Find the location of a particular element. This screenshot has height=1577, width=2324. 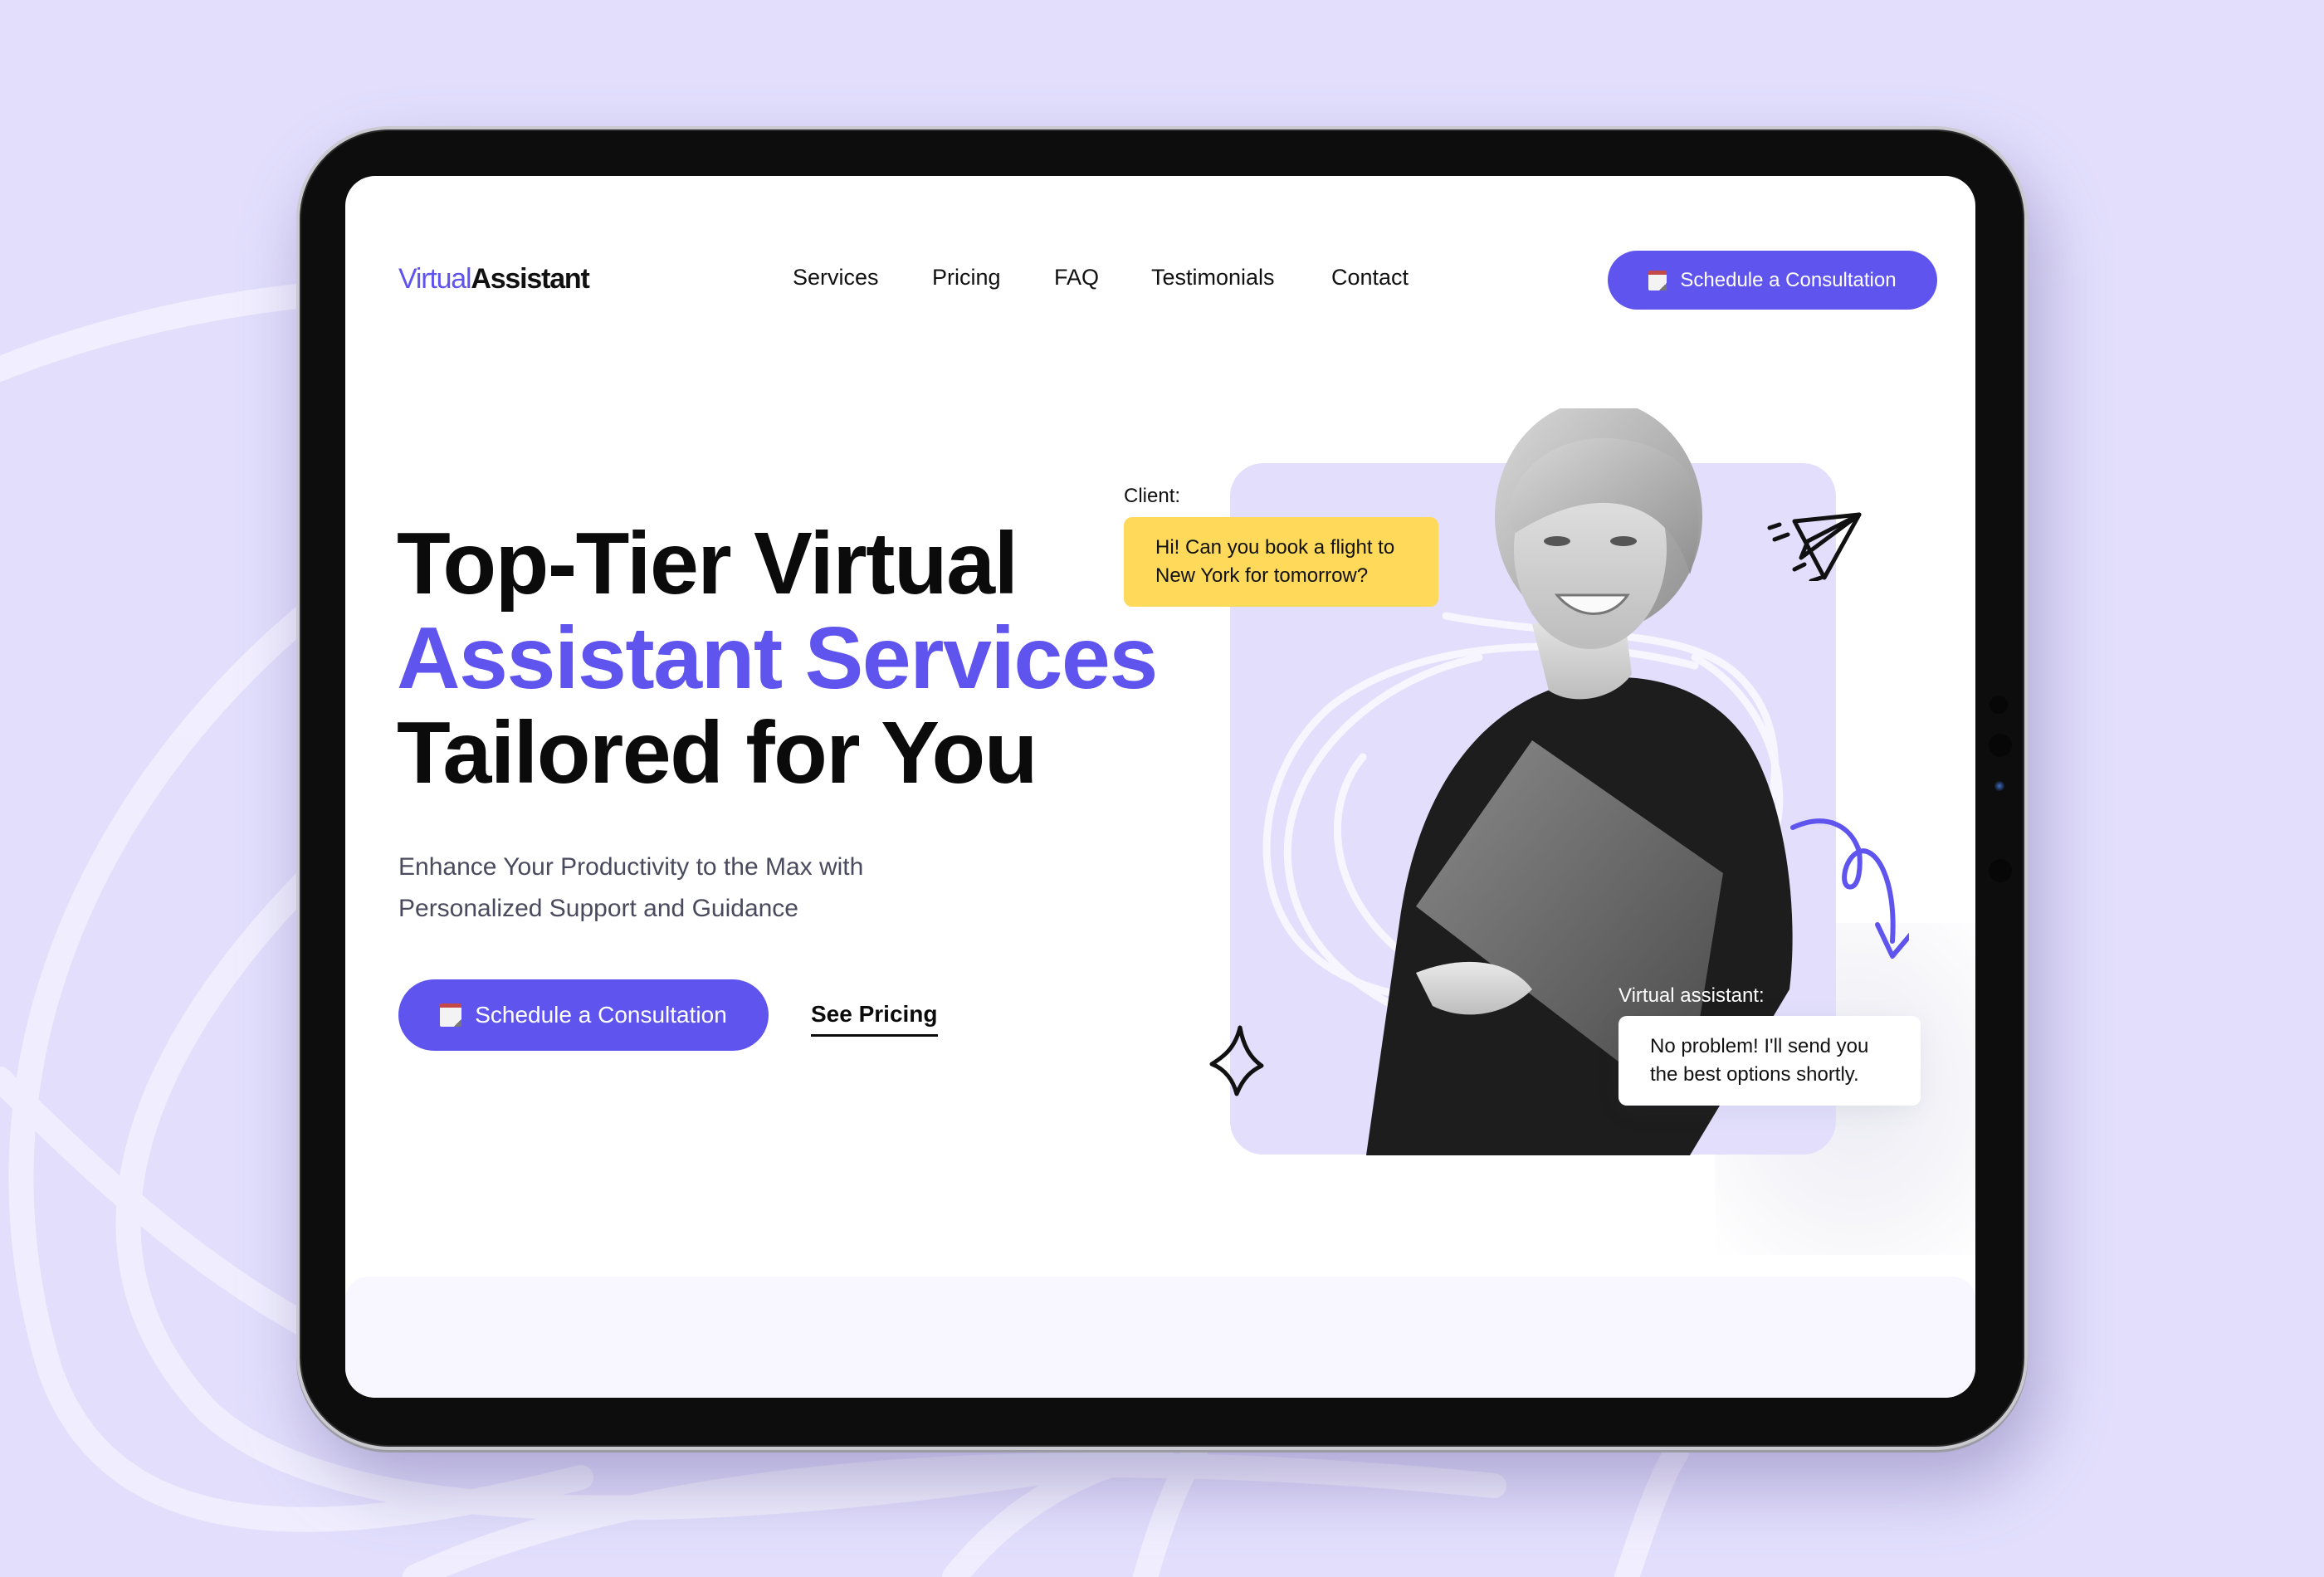

logo-primary: Virtual is located at coordinates (435, 279).